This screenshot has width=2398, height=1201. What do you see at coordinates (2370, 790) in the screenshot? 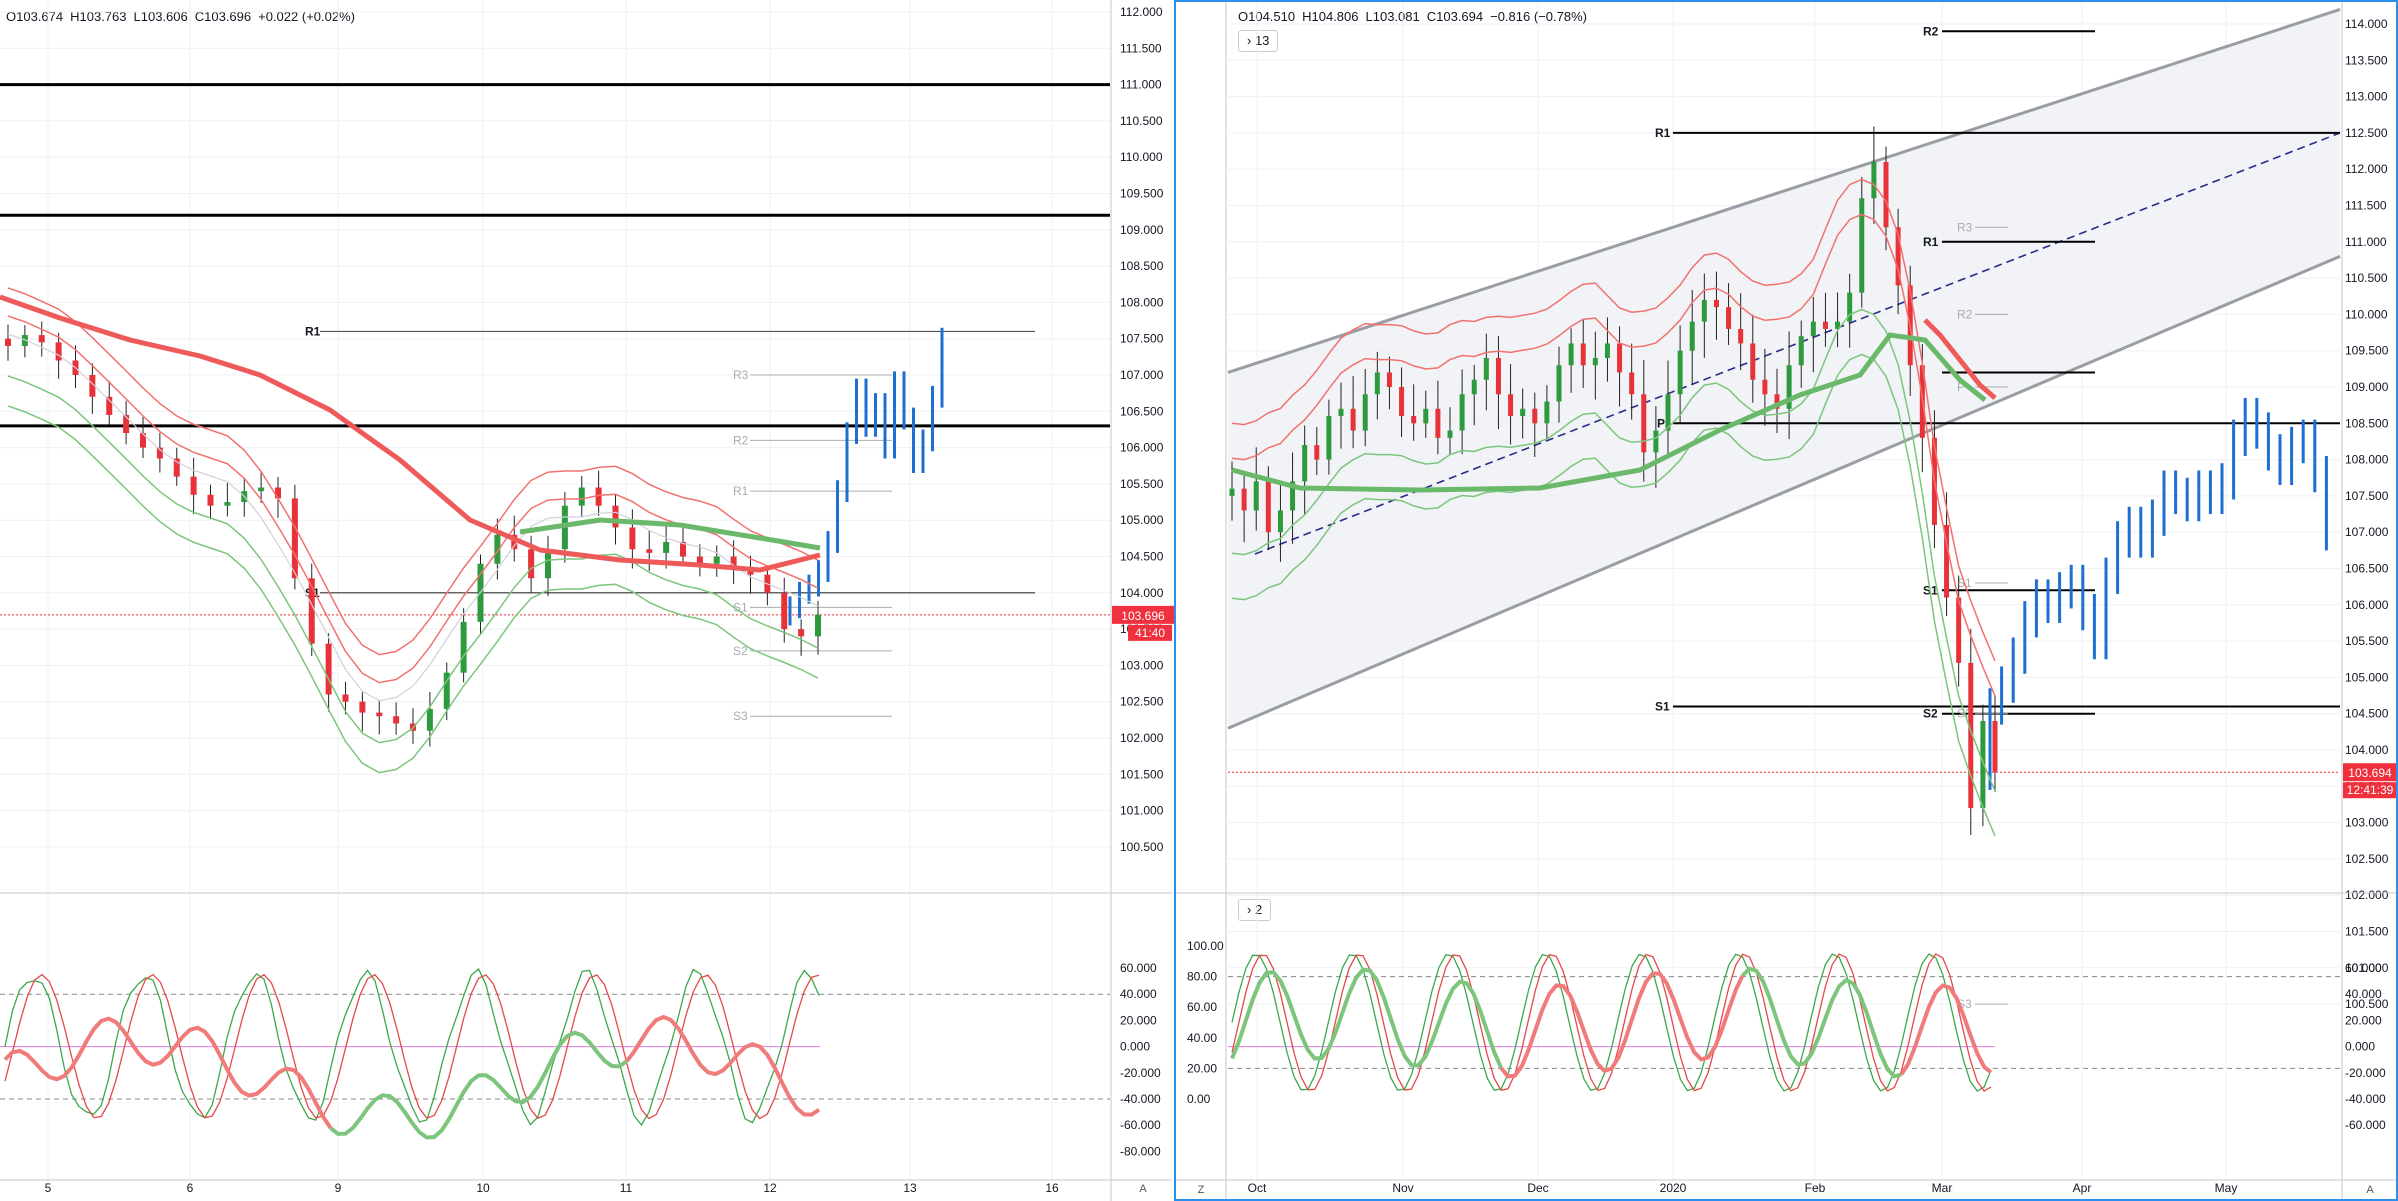
I see `right-countdown-text: 12:41:39` at bounding box center [2370, 790].